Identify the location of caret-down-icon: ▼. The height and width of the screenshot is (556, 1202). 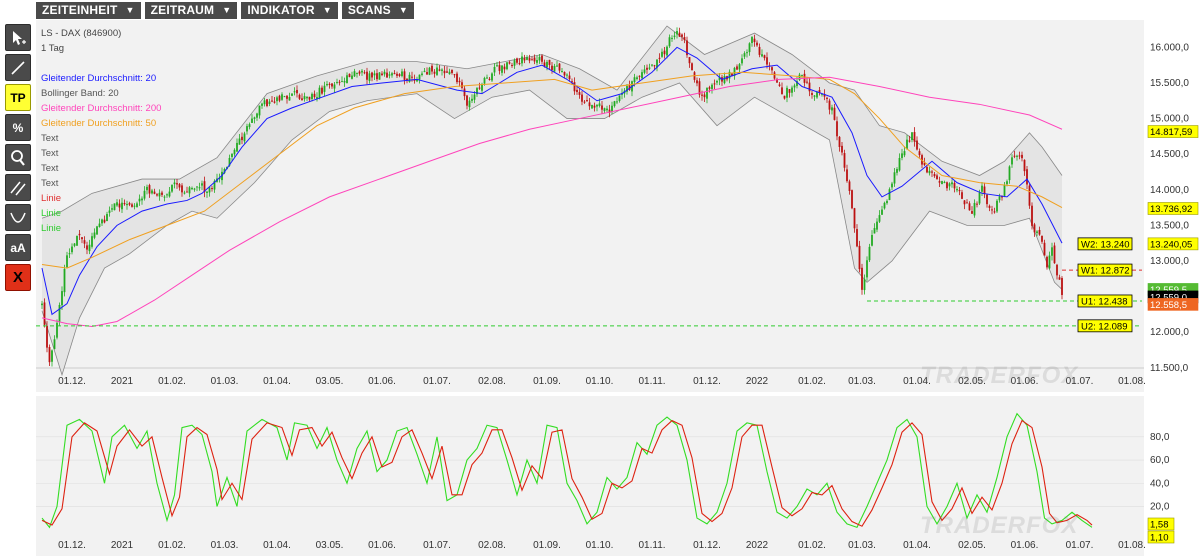
(227, 10).